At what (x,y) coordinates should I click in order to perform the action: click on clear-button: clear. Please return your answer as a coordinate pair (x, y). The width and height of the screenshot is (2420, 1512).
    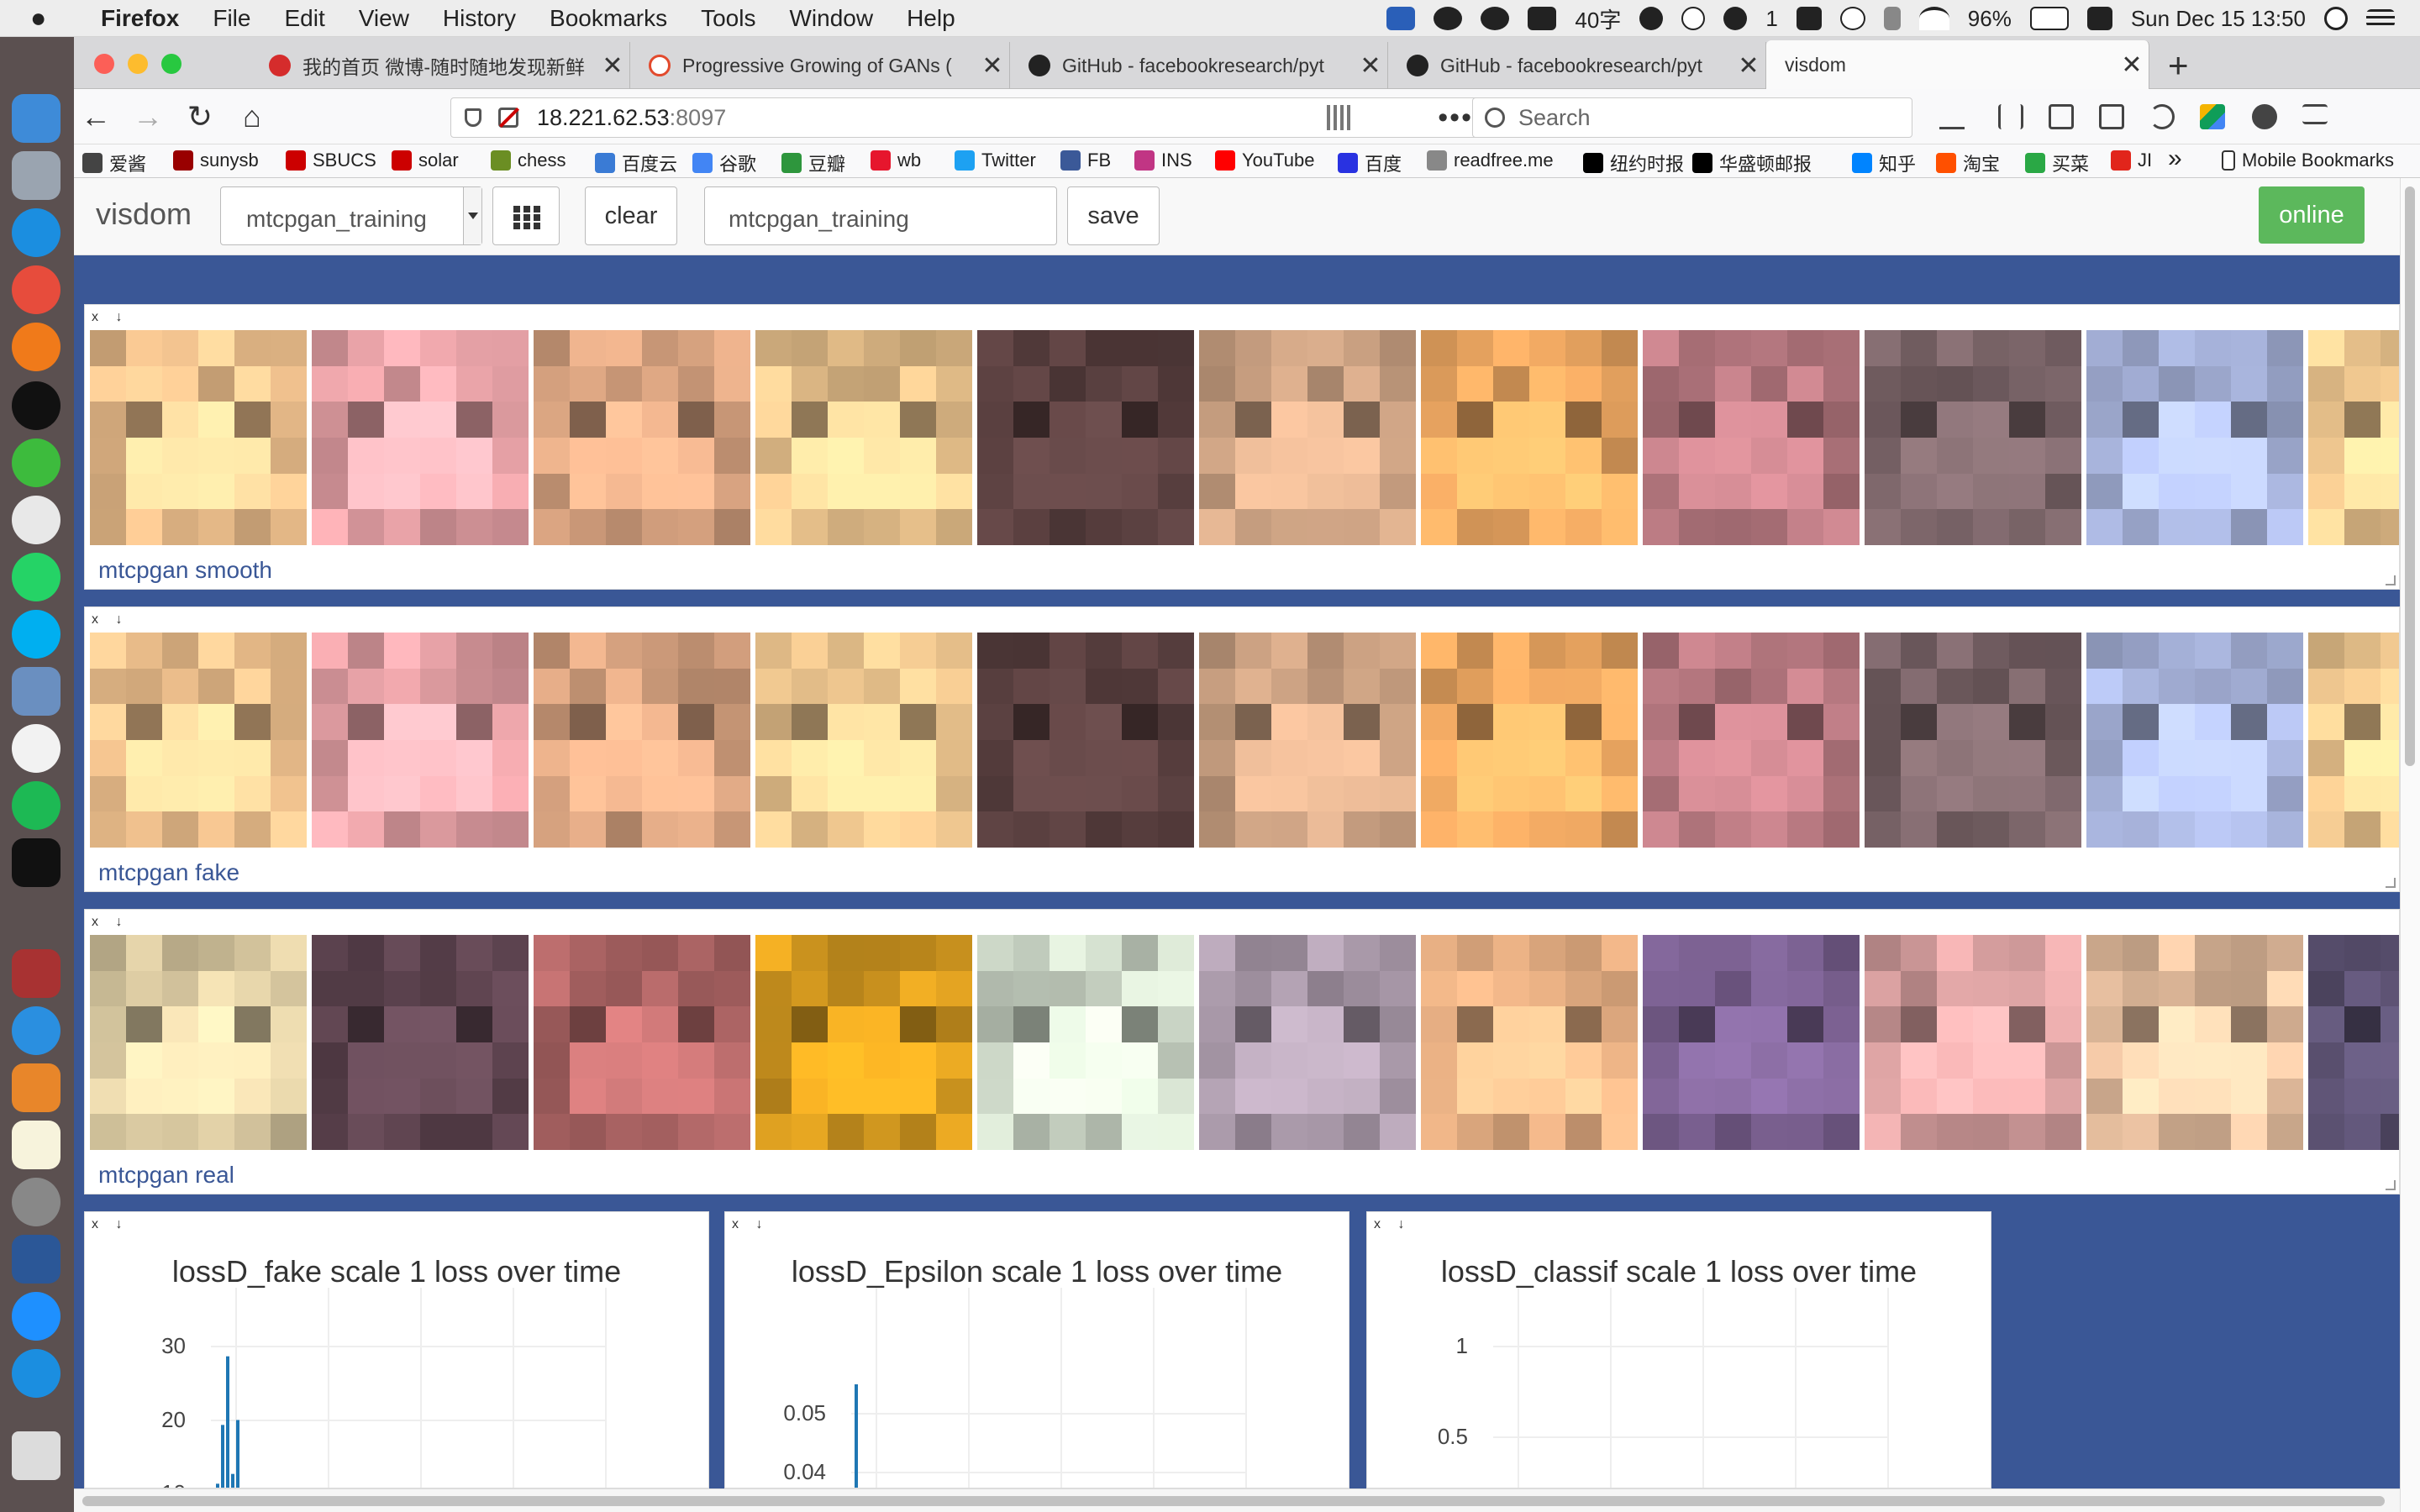
    Looking at the image, I should click on (631, 215).